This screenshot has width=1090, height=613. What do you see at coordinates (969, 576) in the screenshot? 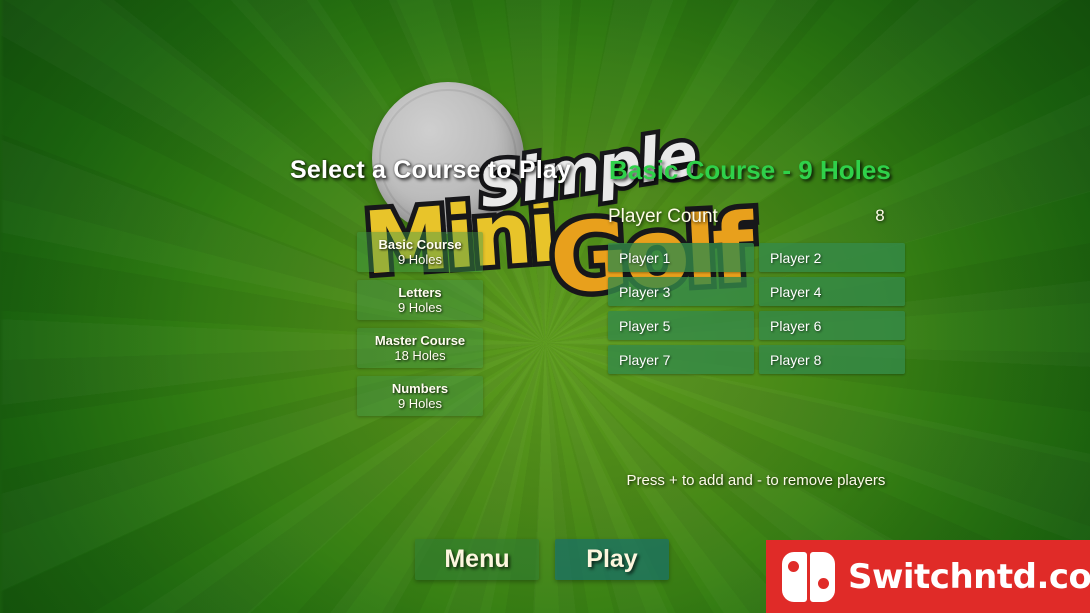
I see `watermark-label: Switchntd.com` at bounding box center [969, 576].